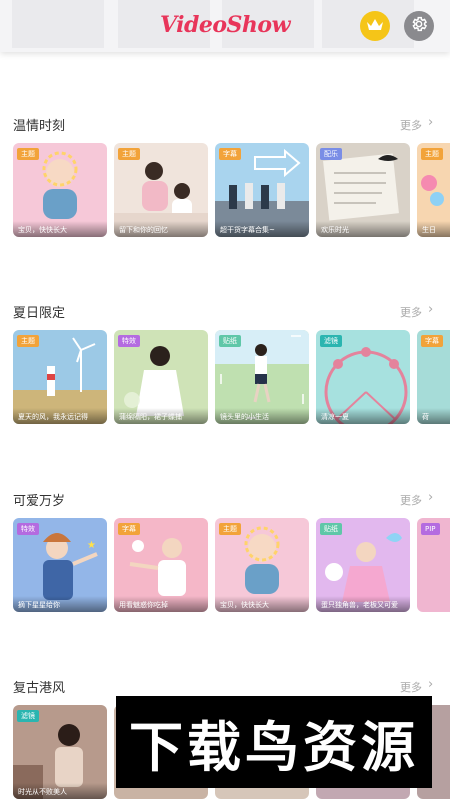 The height and width of the screenshot is (800, 450). What do you see at coordinates (433, 229) in the screenshot?
I see `card-caption: 生日` at bounding box center [433, 229].